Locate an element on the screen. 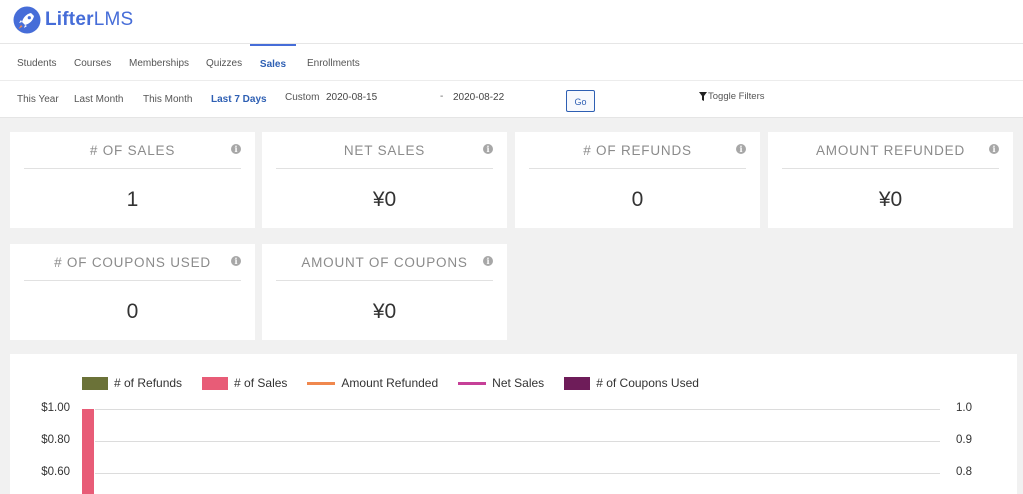 This screenshot has height=494, width=1023. range-last-month: Last Month is located at coordinates (98, 100).